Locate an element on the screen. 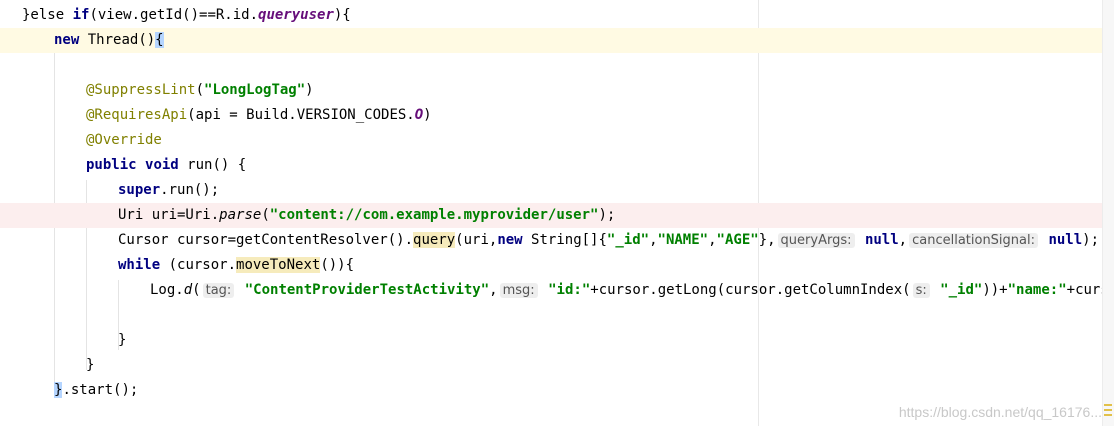 This screenshot has width=1114, height=426. code-token: .run(); is located at coordinates (190, 190).